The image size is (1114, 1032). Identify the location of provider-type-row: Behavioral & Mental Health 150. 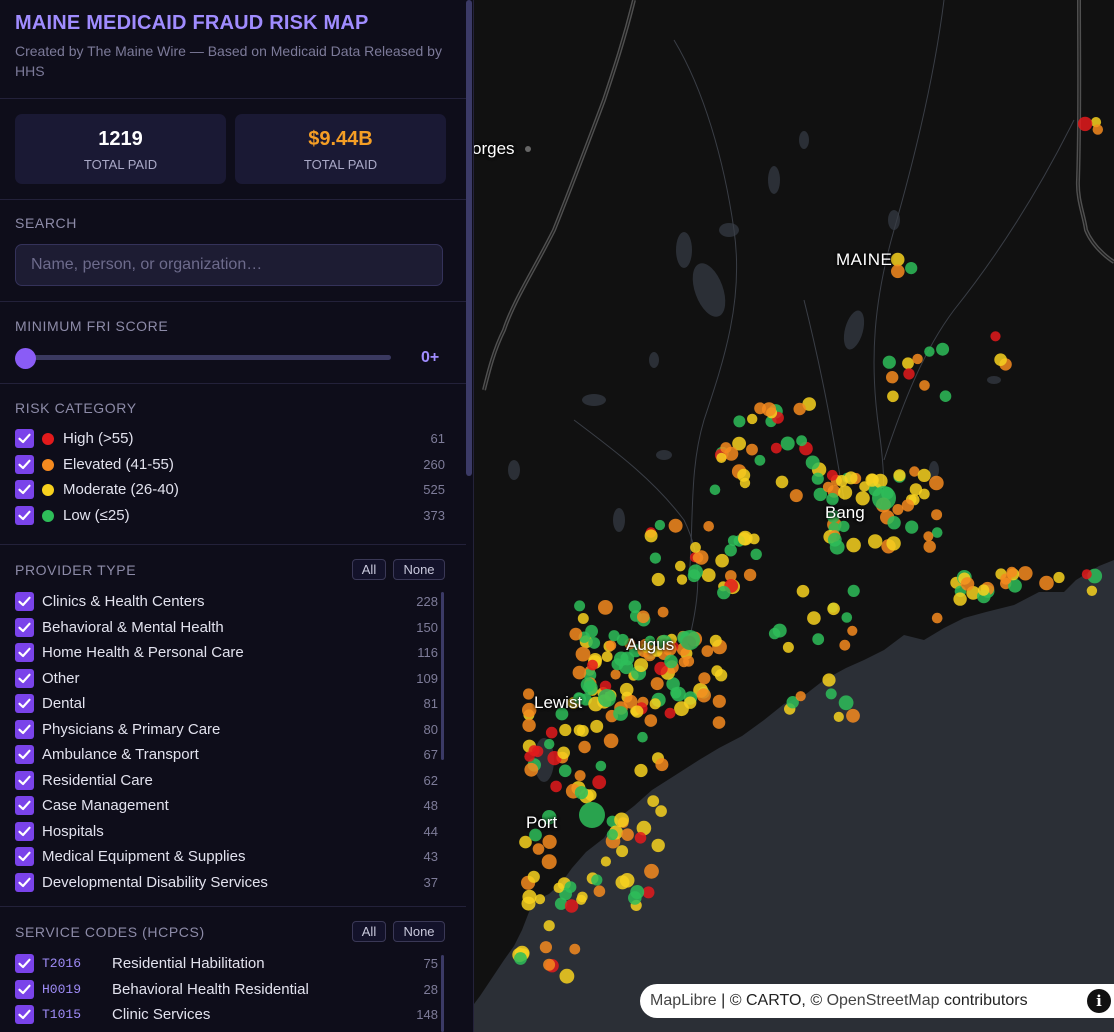
(226, 627).